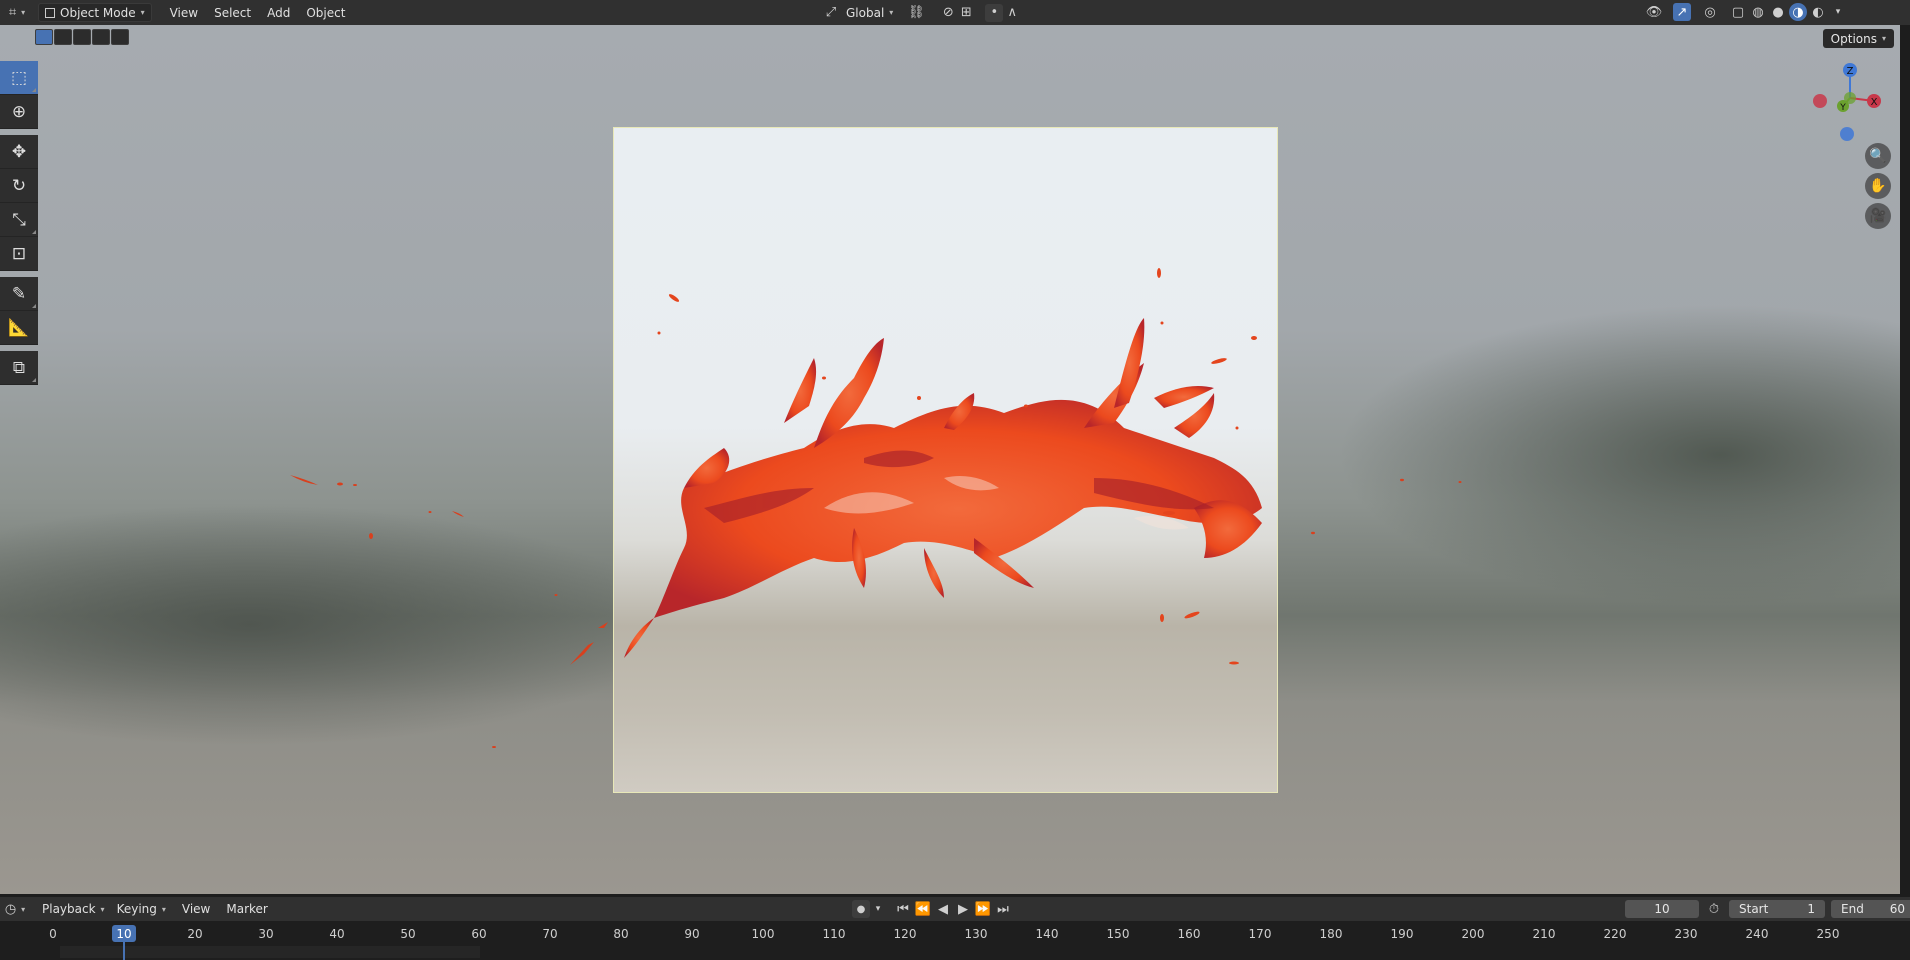 The image size is (1910, 960). What do you see at coordinates (53, 934) in the screenshot?
I see `tick-label: 0` at bounding box center [53, 934].